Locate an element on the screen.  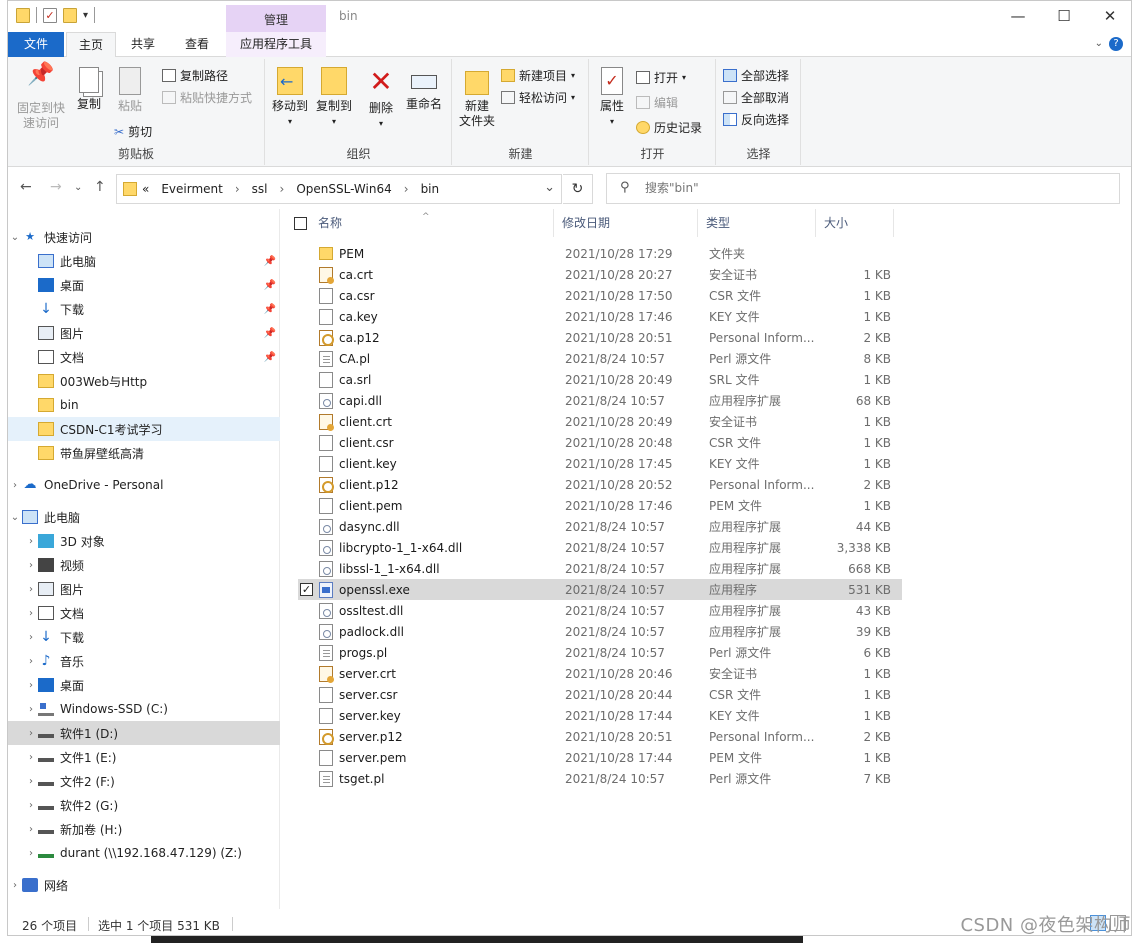
column-size: 大小 is located at coordinates (855, 223).